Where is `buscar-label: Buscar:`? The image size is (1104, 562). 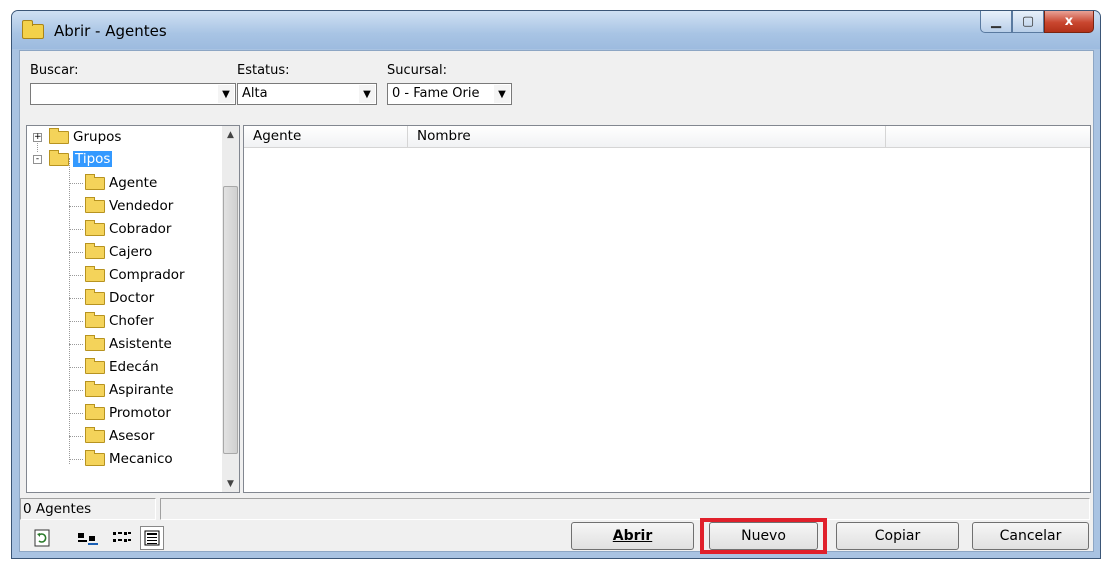
buscar-label: Buscar: is located at coordinates (54, 70).